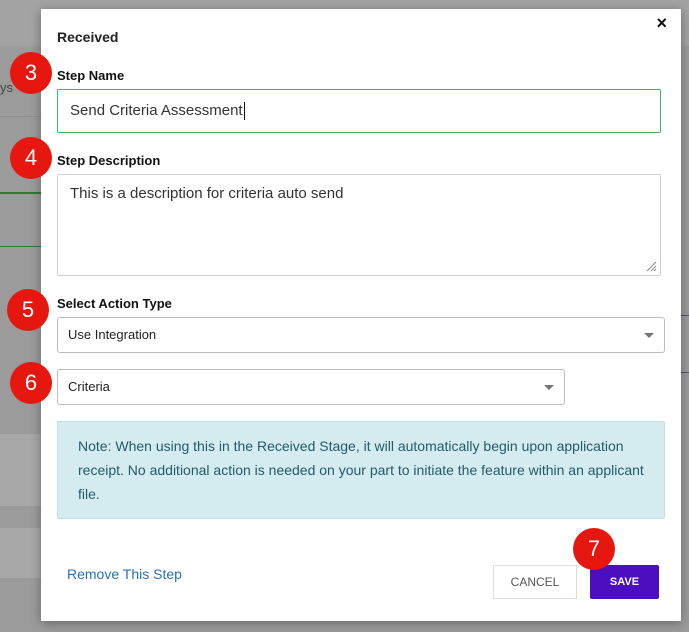 Image resolution: width=689 pixels, height=632 pixels. I want to click on step-name-input: Send Criteria Assessment, so click(359, 111).